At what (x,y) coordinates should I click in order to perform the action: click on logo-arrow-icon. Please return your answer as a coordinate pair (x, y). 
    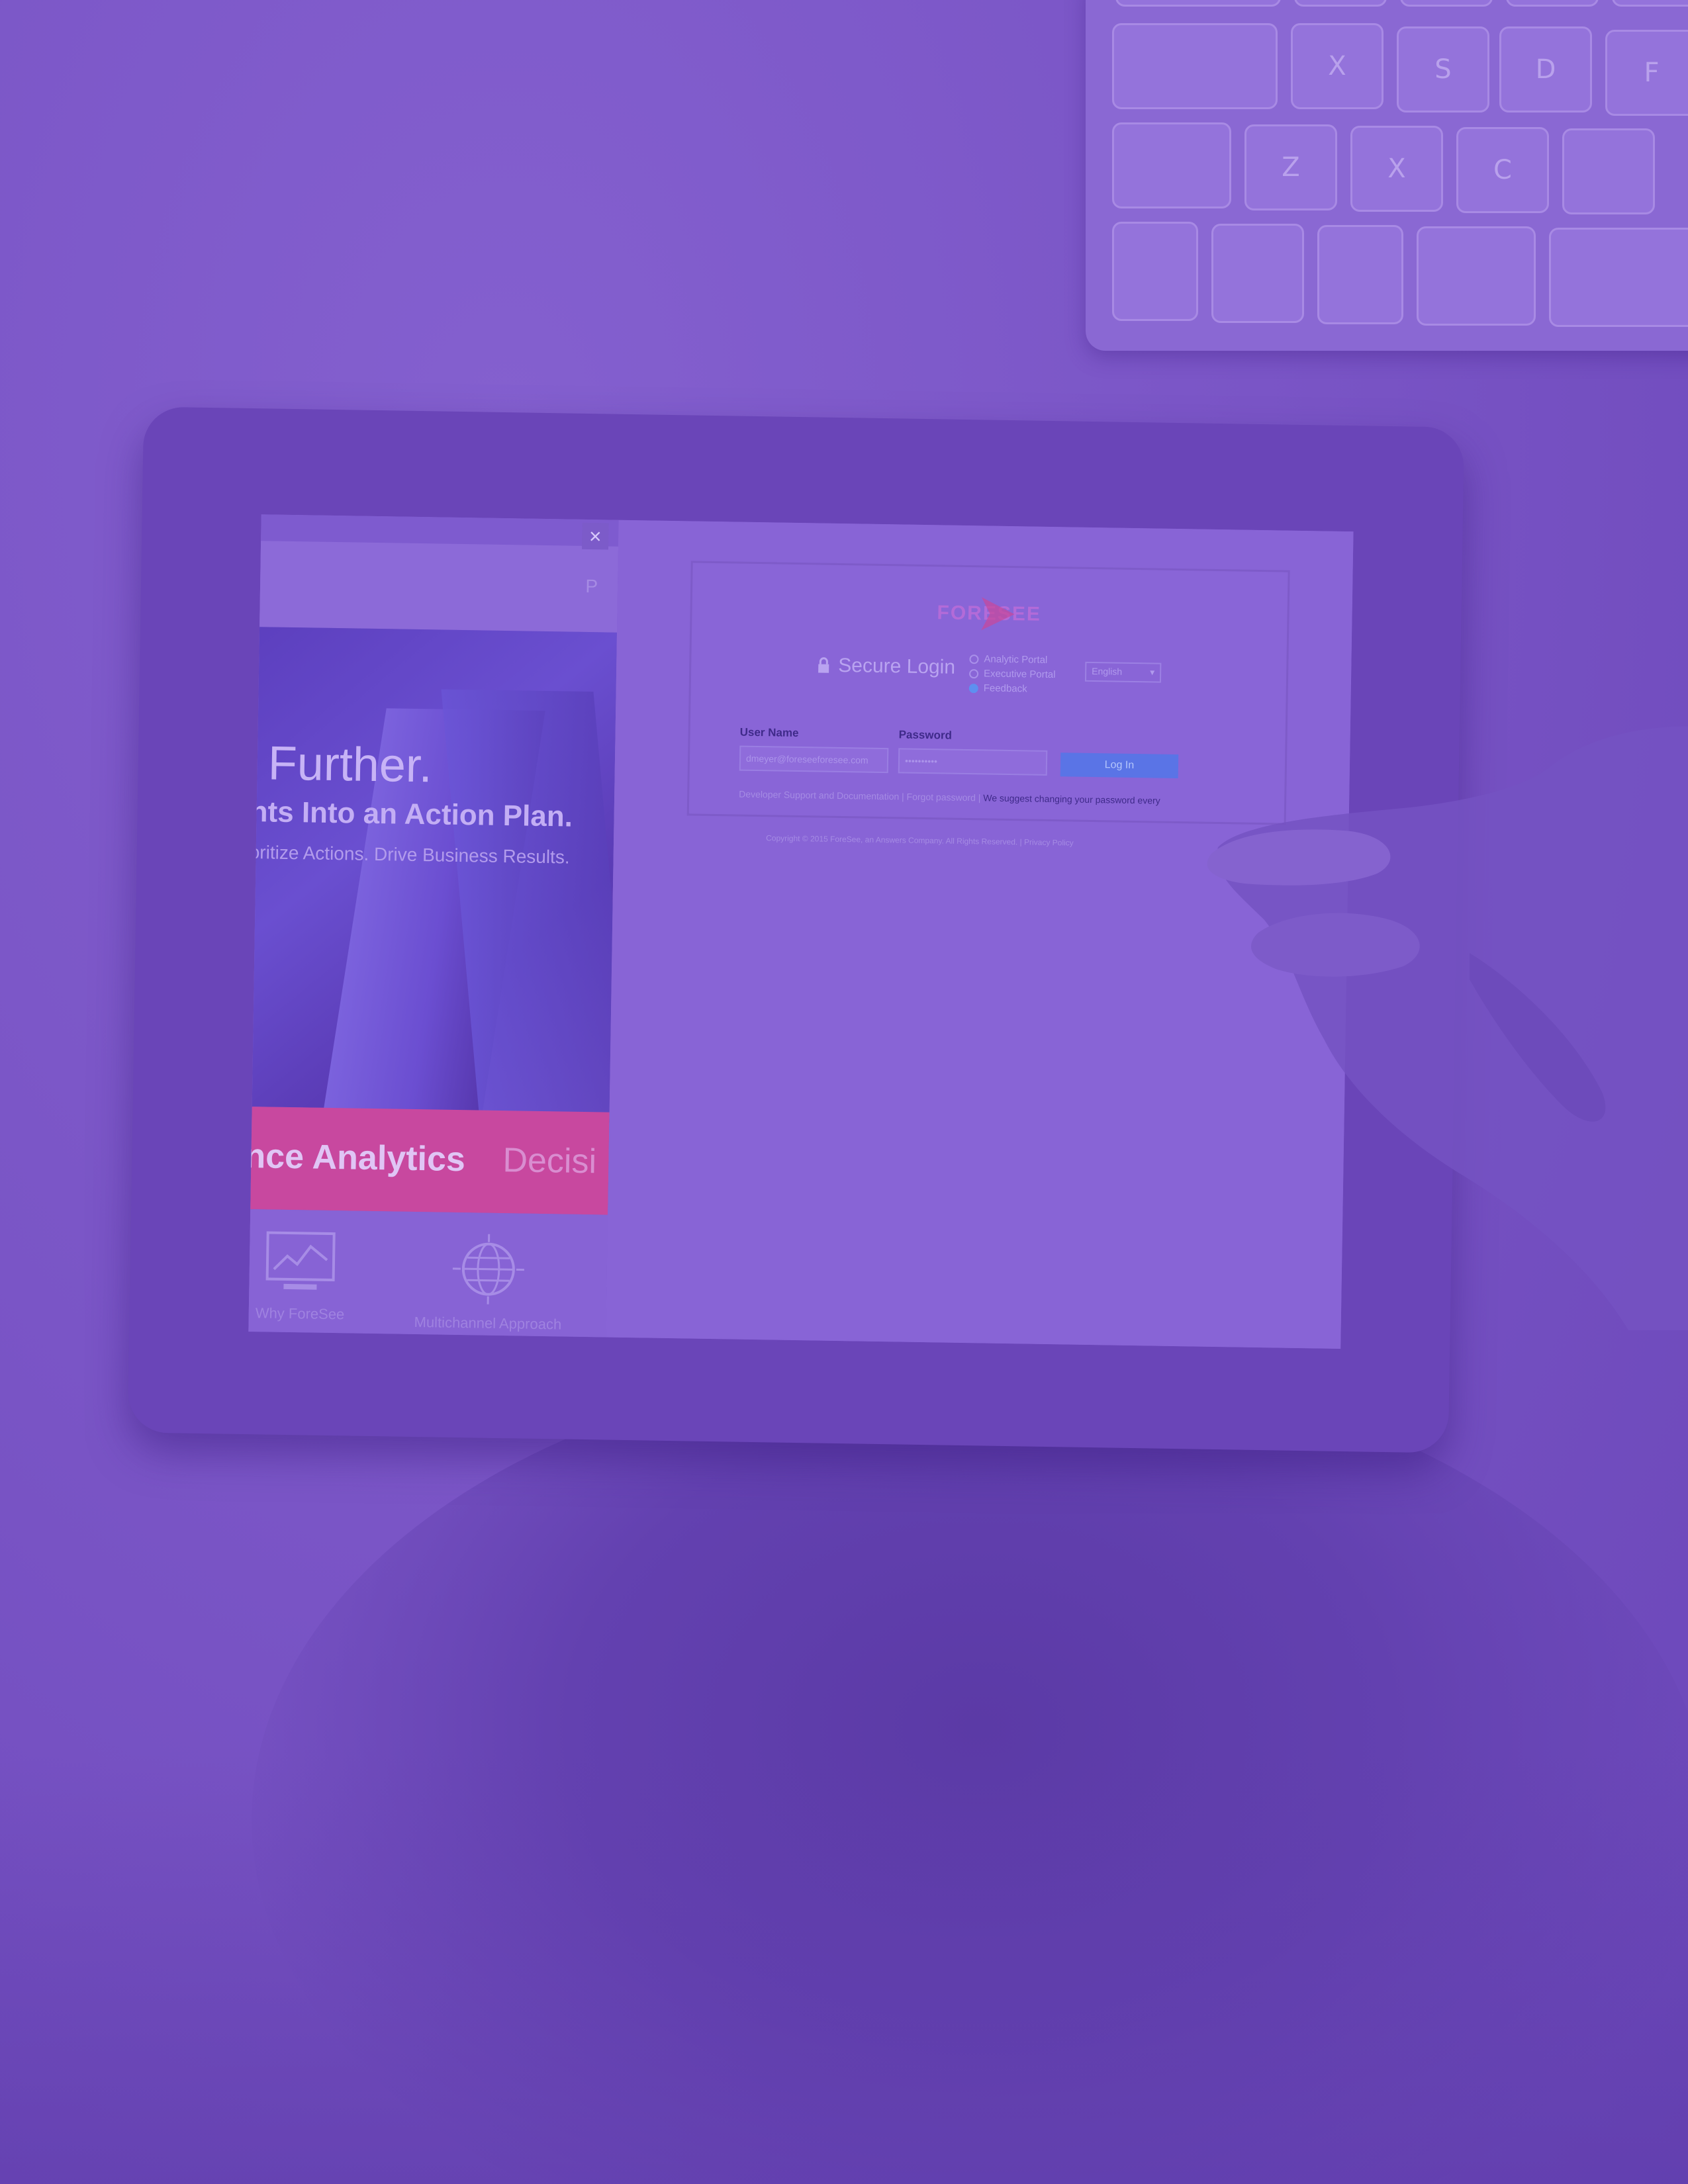
    Looking at the image, I should click on (998, 614).